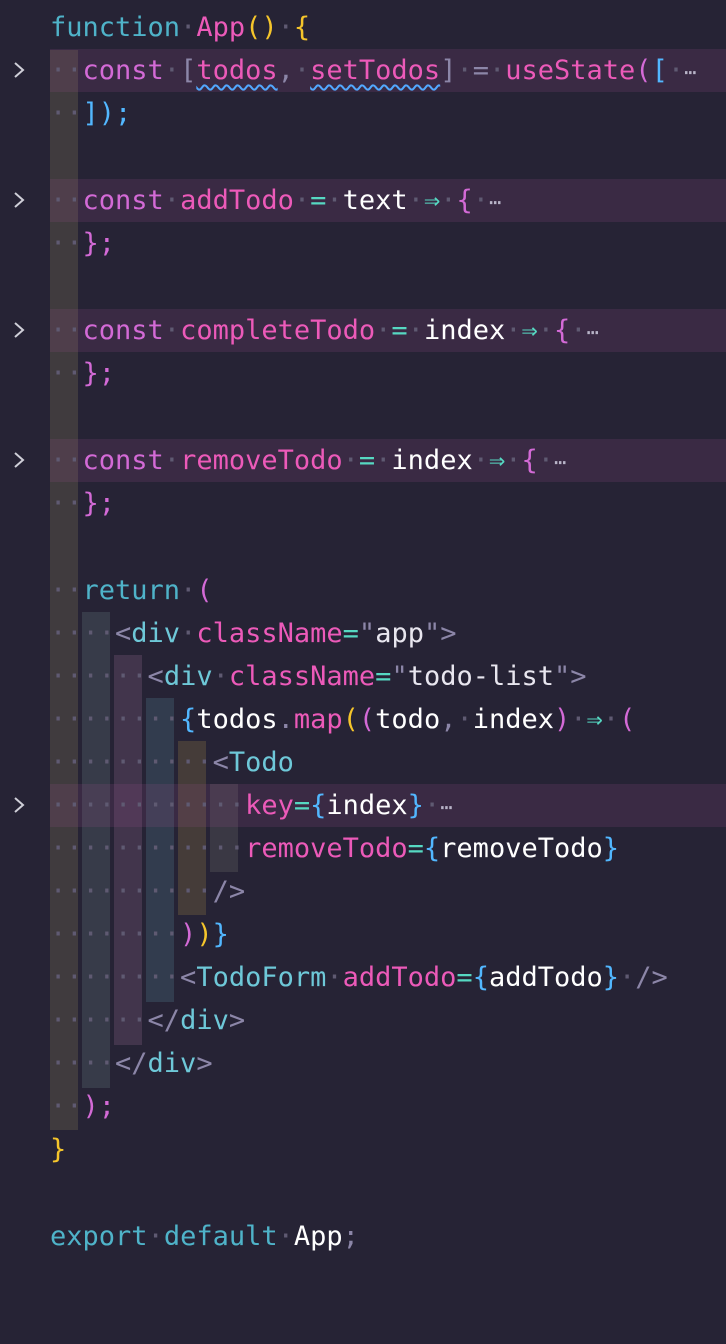 This screenshot has width=726, height=1344. I want to click on code-line-folded: ··const·[todos,·setTodos]·=·useState([·⋯, so click(363, 70).